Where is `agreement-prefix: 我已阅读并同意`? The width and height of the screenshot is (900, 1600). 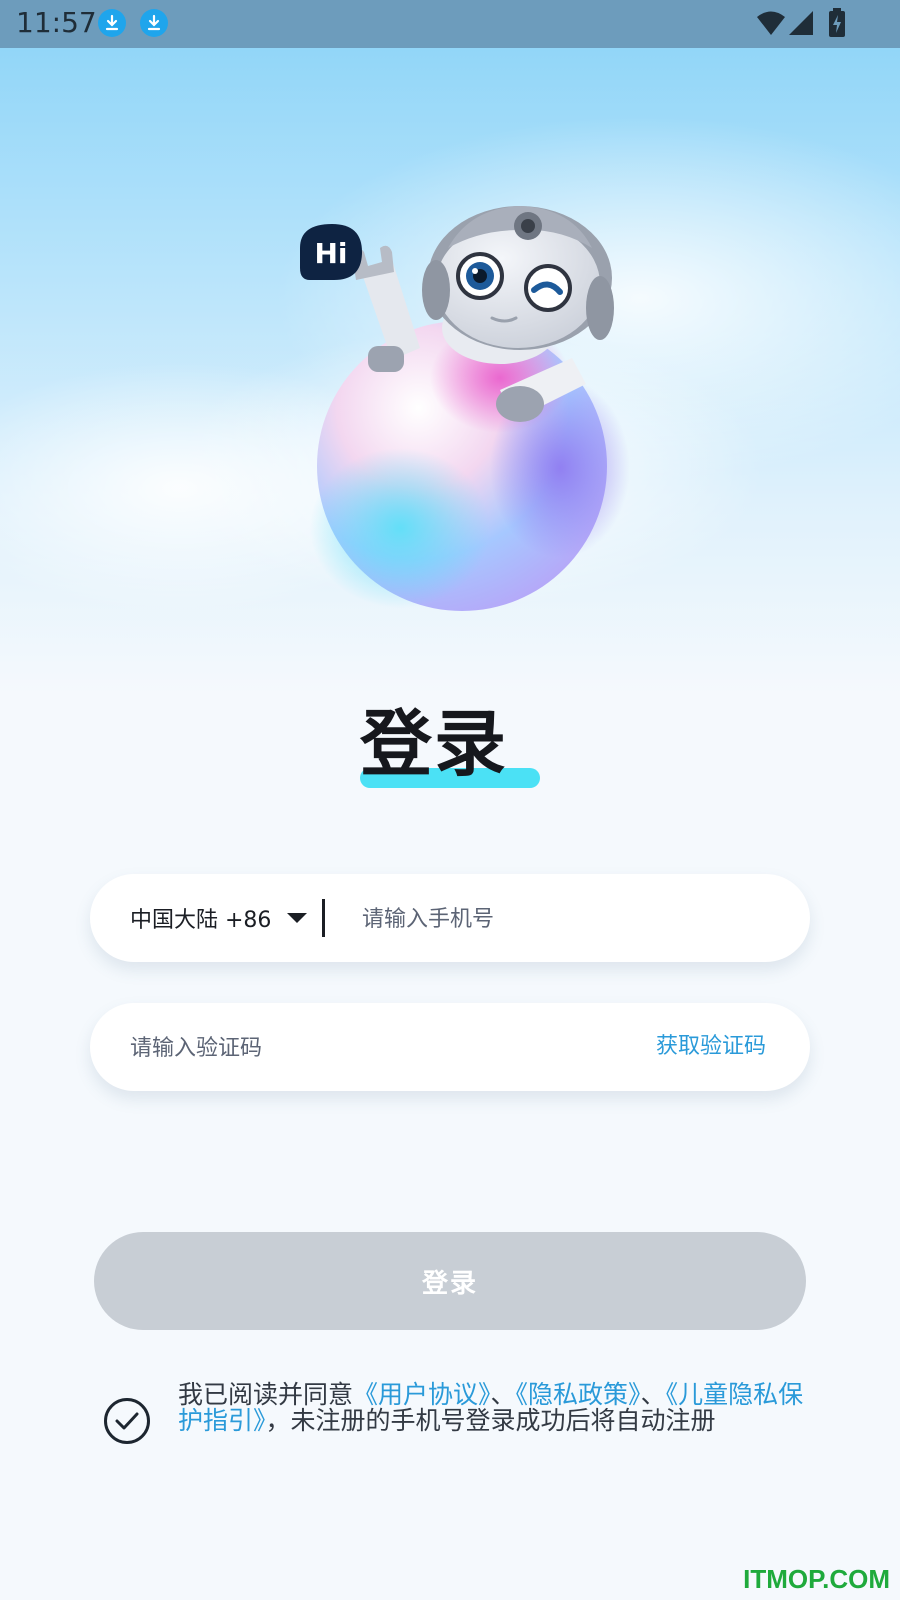 agreement-prefix: 我已阅读并同意 is located at coordinates (266, 1394).